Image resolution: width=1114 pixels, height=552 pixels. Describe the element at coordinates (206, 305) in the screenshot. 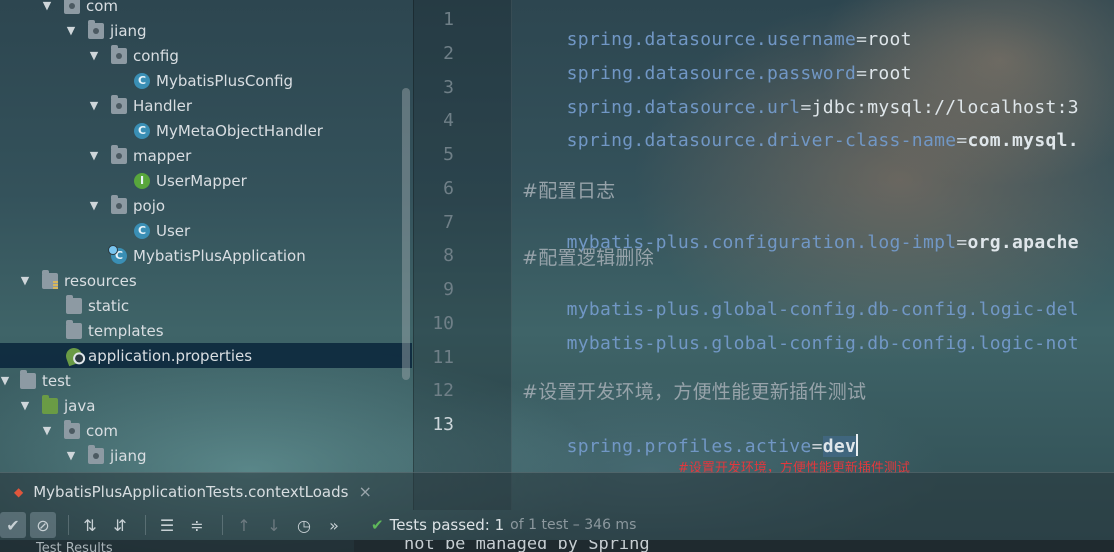

I see `tree-item-static: static` at that location.